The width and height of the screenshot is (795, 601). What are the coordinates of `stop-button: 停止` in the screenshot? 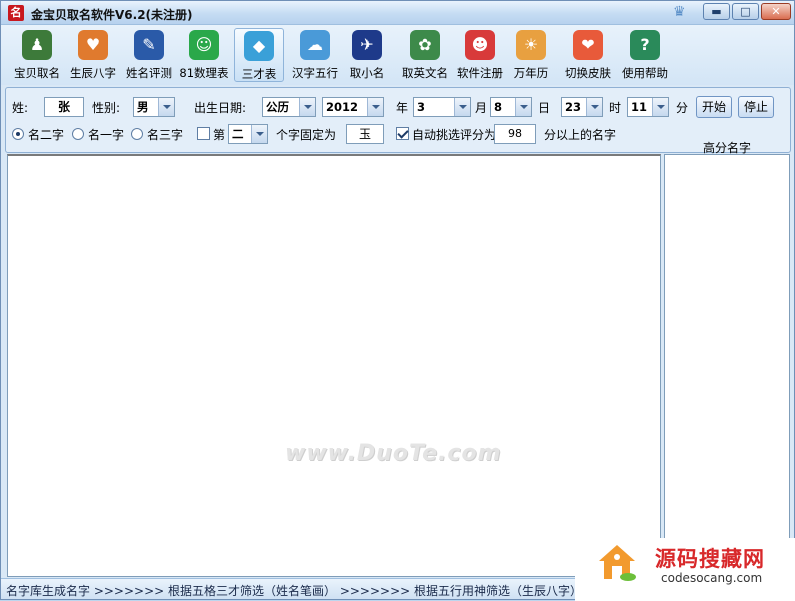 It's located at (756, 107).